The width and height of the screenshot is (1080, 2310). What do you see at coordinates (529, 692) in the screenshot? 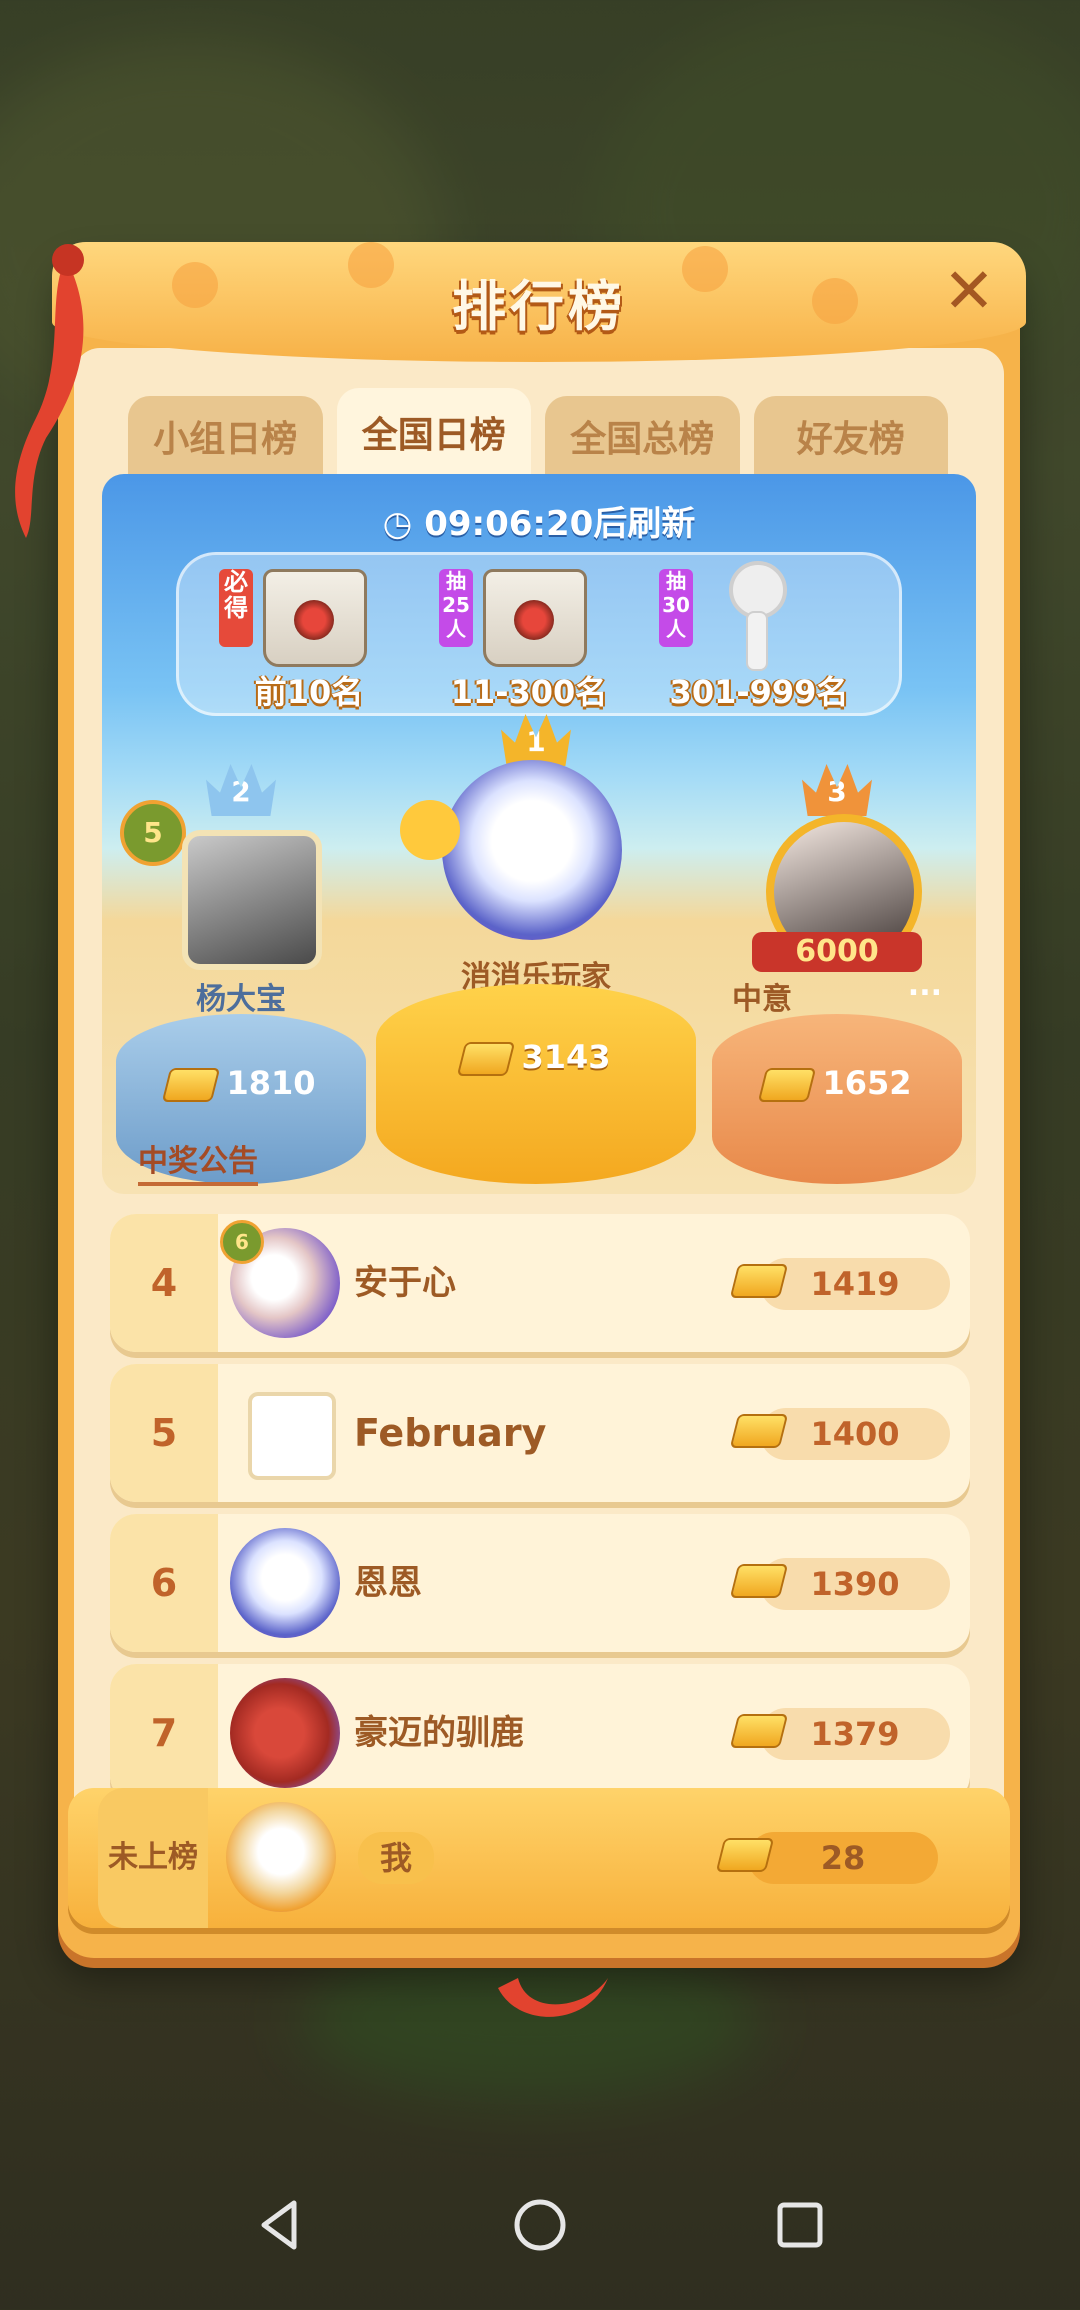
I see `prize-range: 11-300名` at bounding box center [529, 692].